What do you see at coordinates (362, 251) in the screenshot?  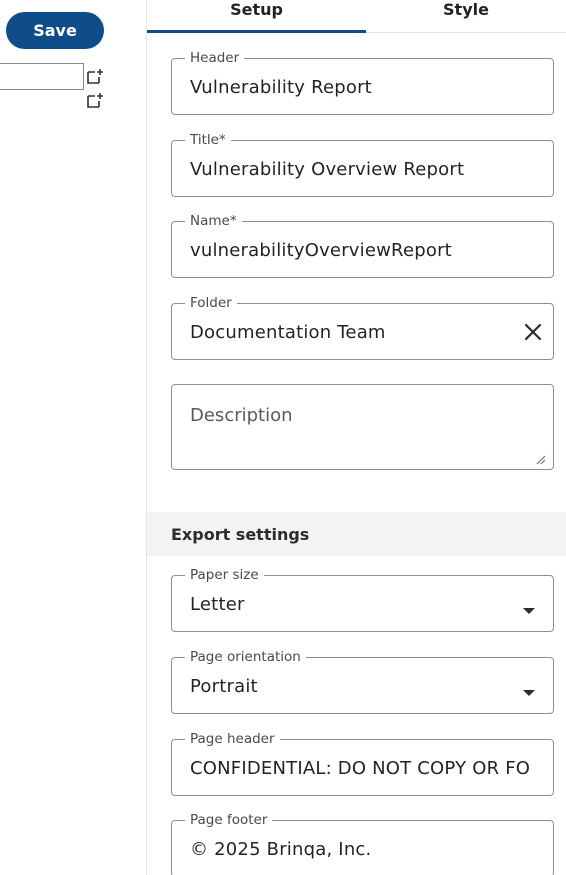 I see `name-input: vulnerabilityOverviewReport` at bounding box center [362, 251].